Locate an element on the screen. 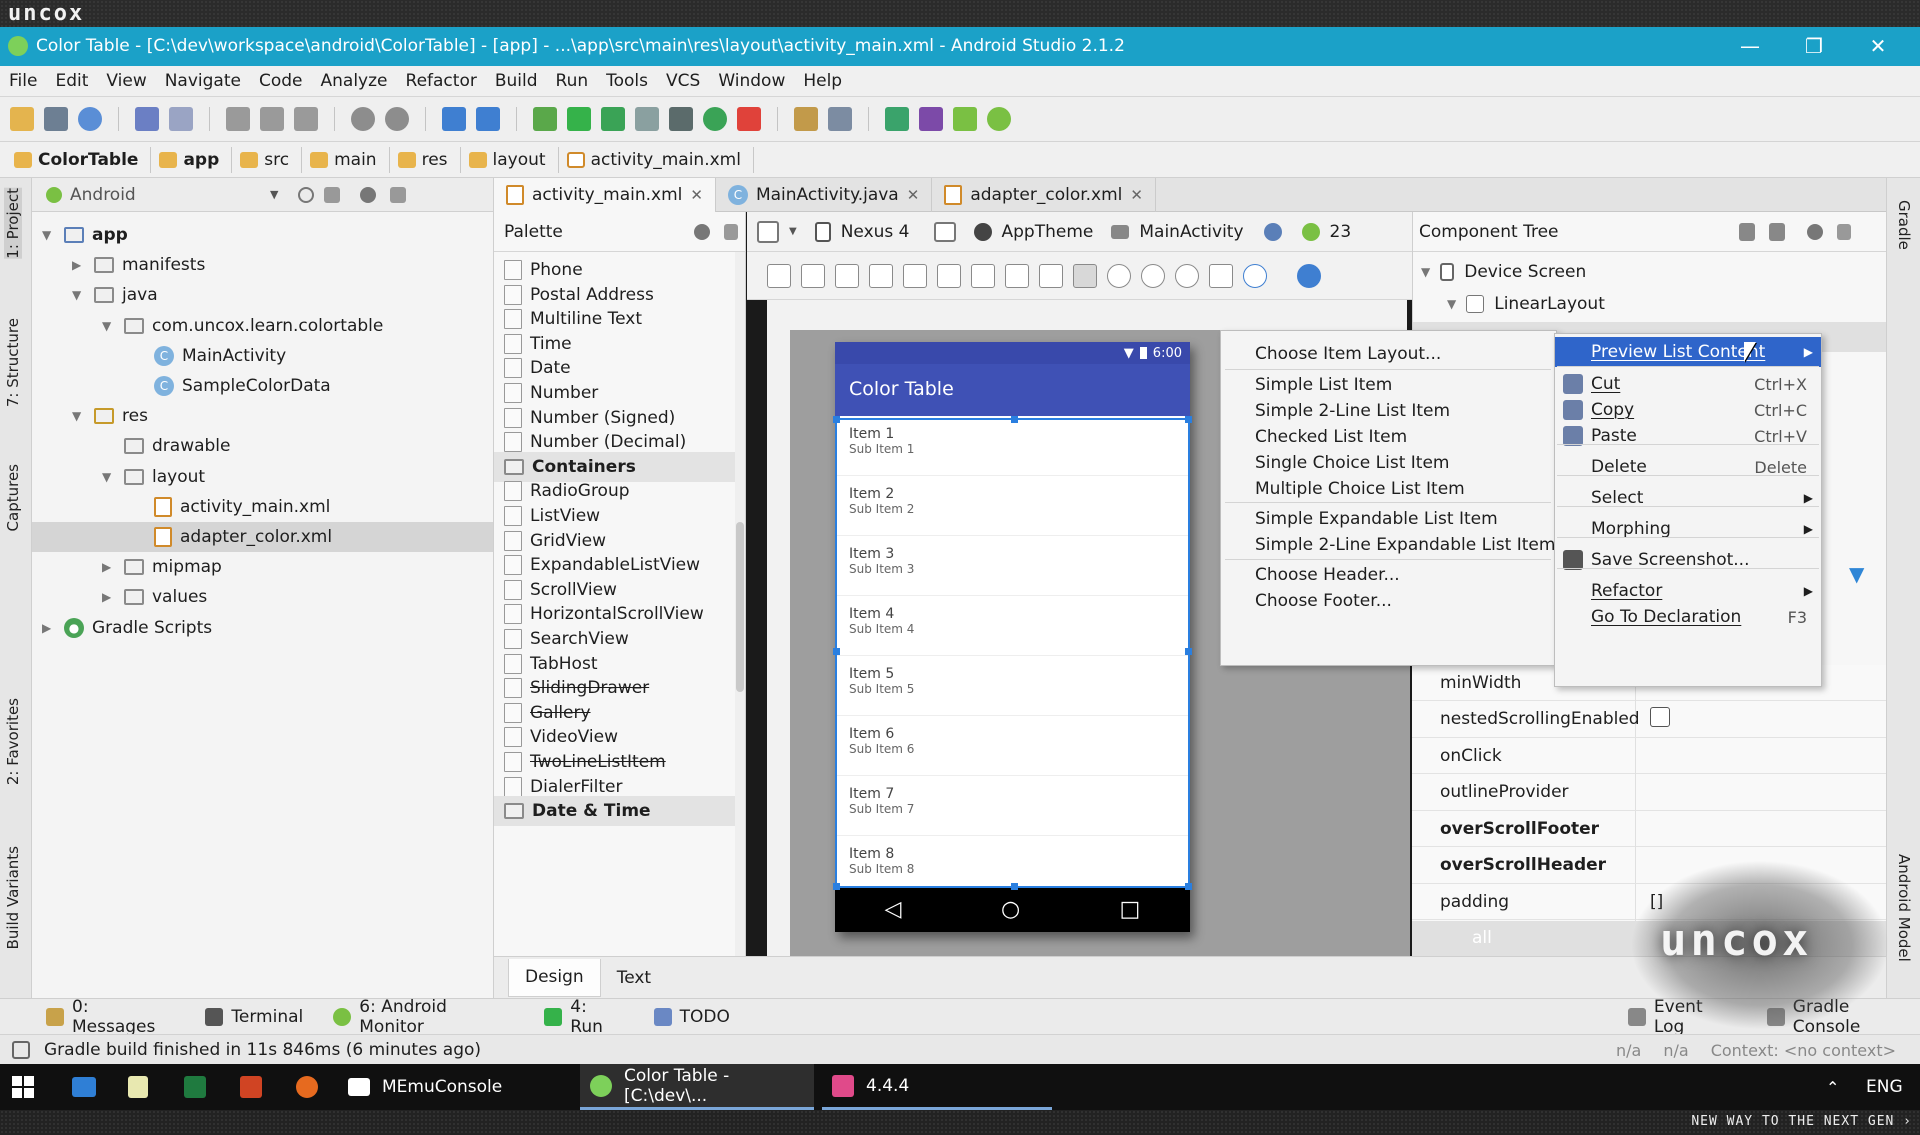  taskbar-powerpoint is located at coordinates (251, 1087).